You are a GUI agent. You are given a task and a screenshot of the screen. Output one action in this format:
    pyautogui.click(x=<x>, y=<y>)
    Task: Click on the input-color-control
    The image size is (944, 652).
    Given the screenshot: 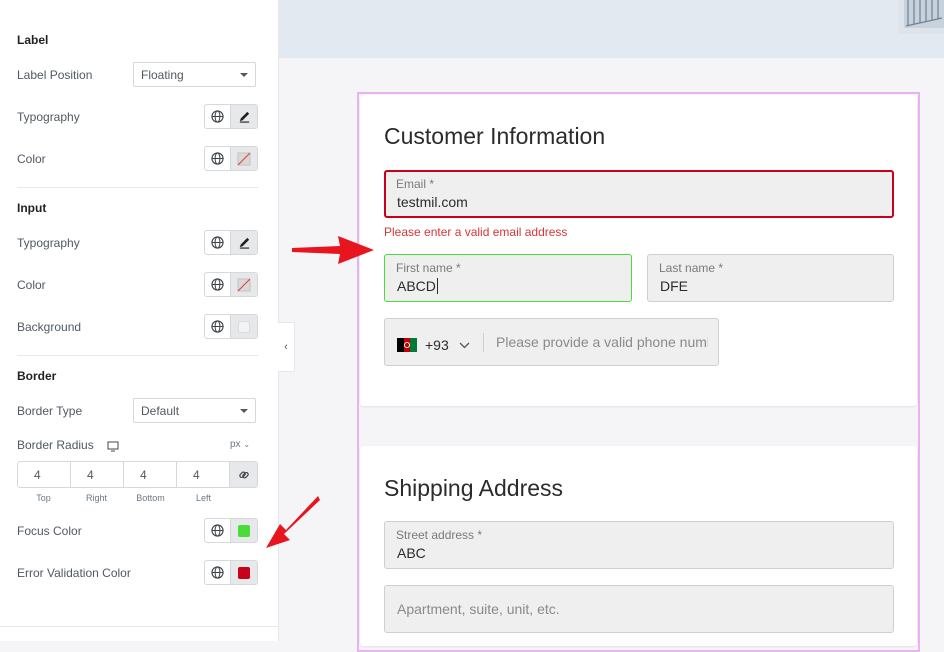 What is the action you would take?
    pyautogui.click(x=231, y=284)
    